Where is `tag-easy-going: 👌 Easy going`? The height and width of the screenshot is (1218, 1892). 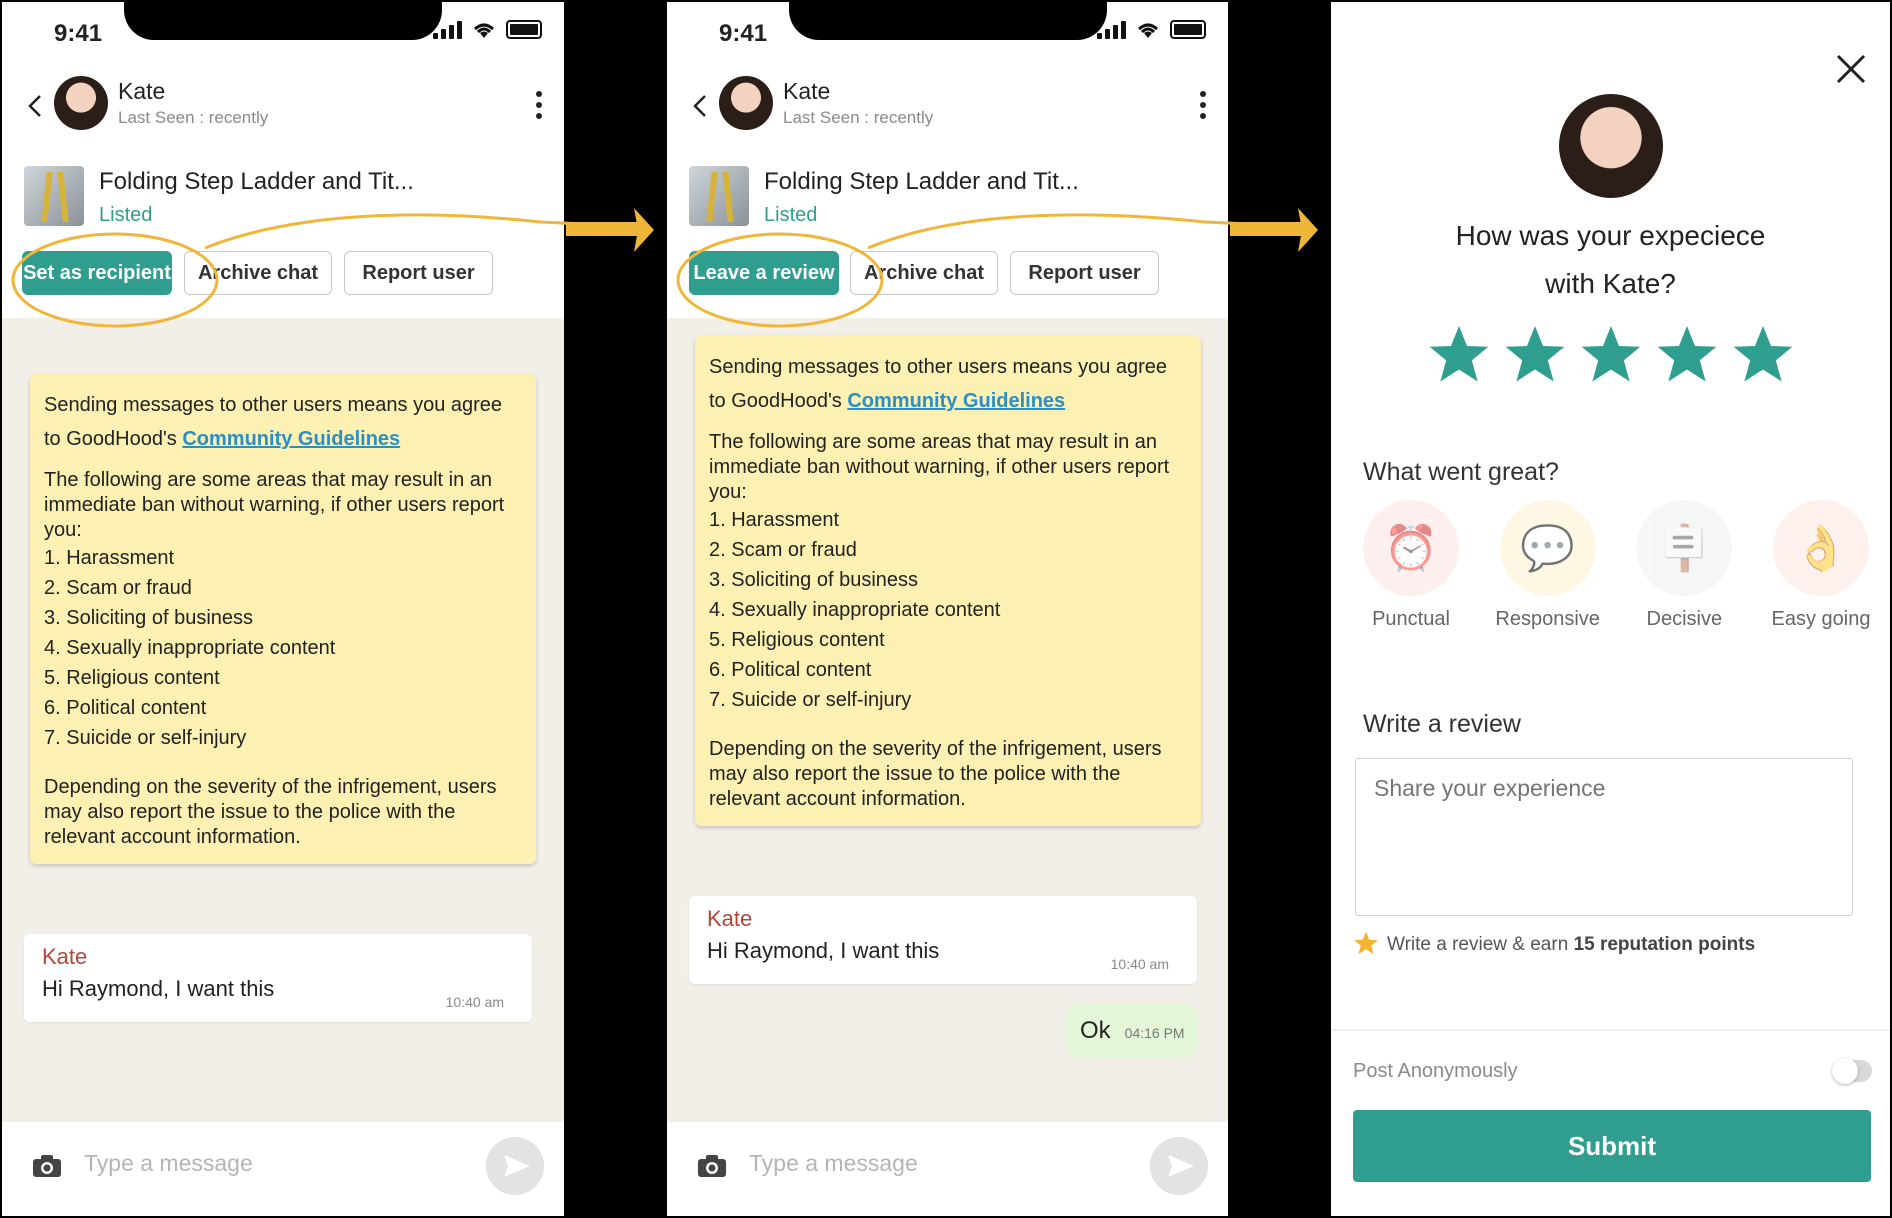 tag-easy-going: 👌 Easy going is located at coordinates (1821, 565).